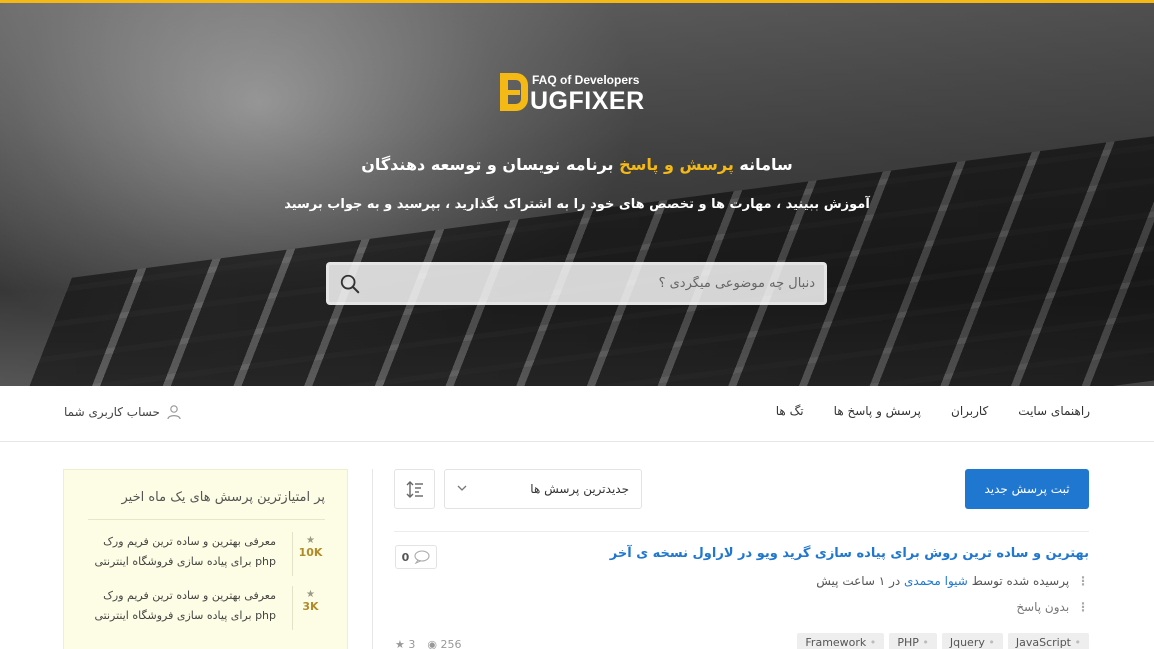 The width and height of the screenshot is (1154, 649). Describe the element at coordinates (1048, 641) in the screenshot. I see `tag-chip: JavaScript` at that location.